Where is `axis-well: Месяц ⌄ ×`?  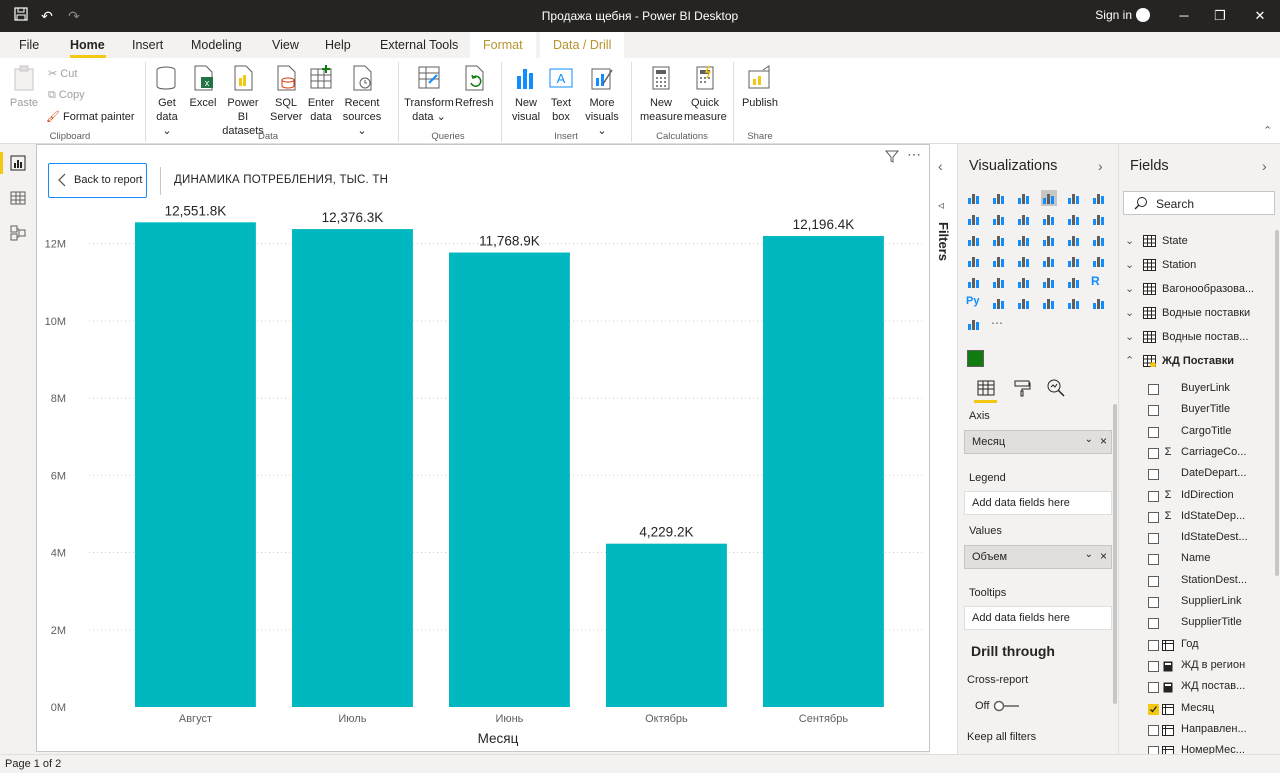
axis-well: Месяц ⌄ × is located at coordinates (1038, 442).